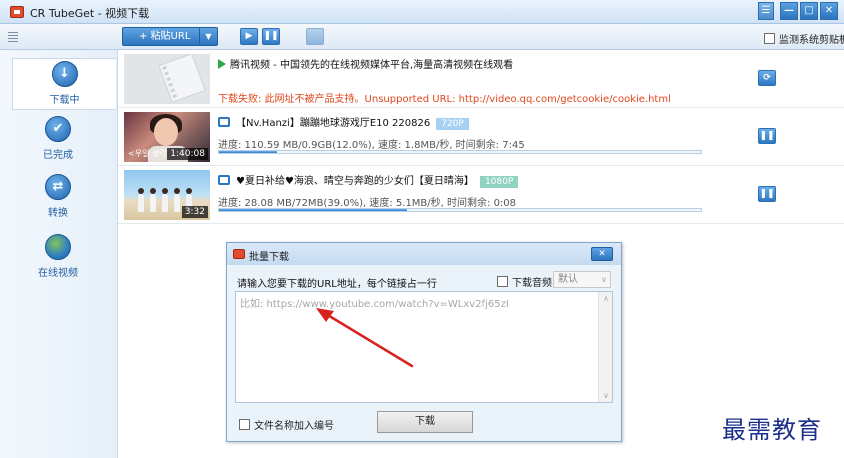 The height and width of the screenshot is (458, 844). Describe the element at coordinates (333, 123) in the screenshot. I see `download-title-text: 【Nv.Hanzi】蹦蹦地球游戏厅E10 220826` at that location.